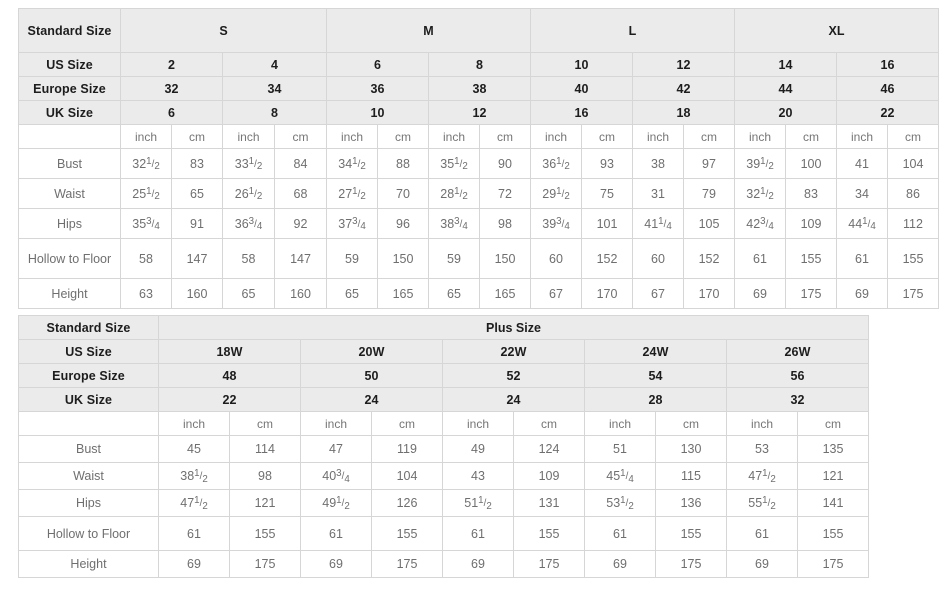  I want to click on cell-height-inch-7: 69, so click(862, 293).